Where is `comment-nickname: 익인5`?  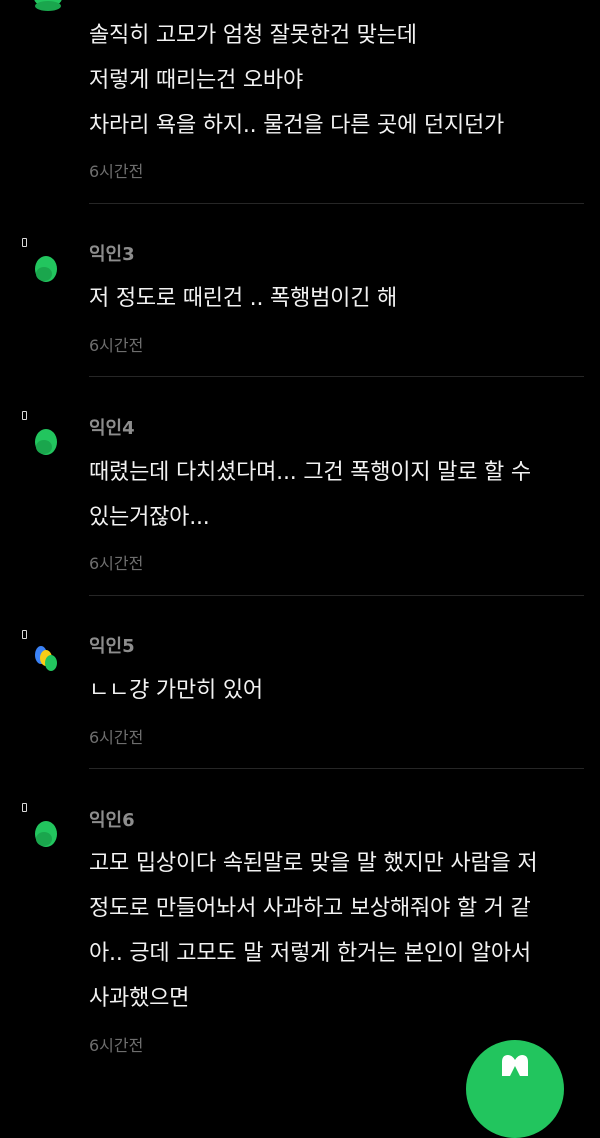 comment-nickname: 익인5 is located at coordinates (112, 645).